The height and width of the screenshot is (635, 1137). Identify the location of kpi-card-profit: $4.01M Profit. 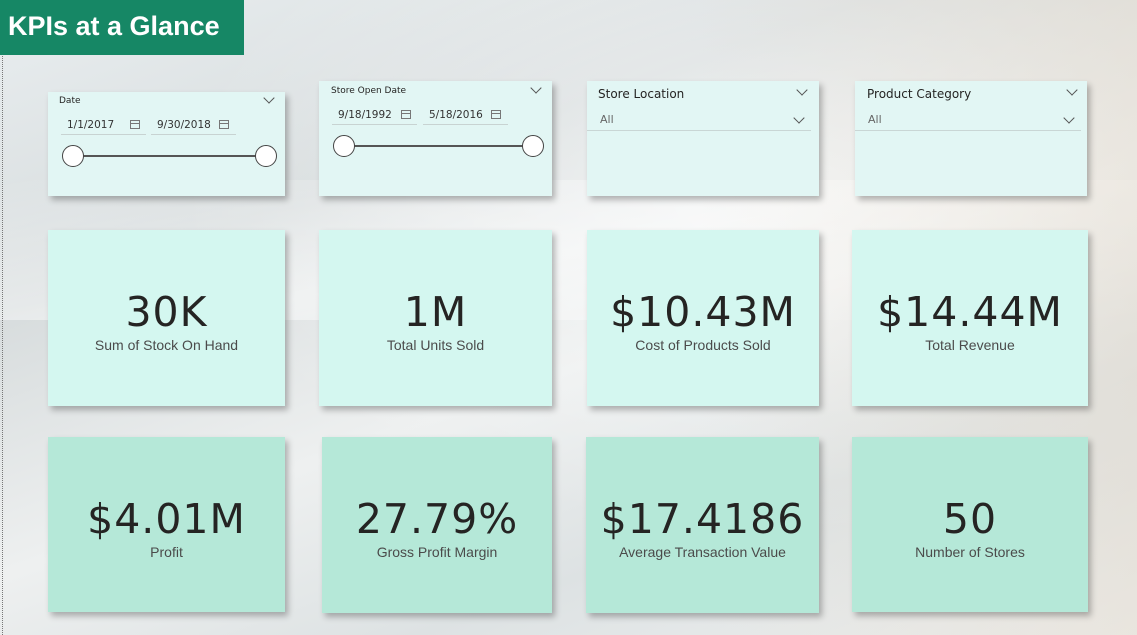
(166, 524).